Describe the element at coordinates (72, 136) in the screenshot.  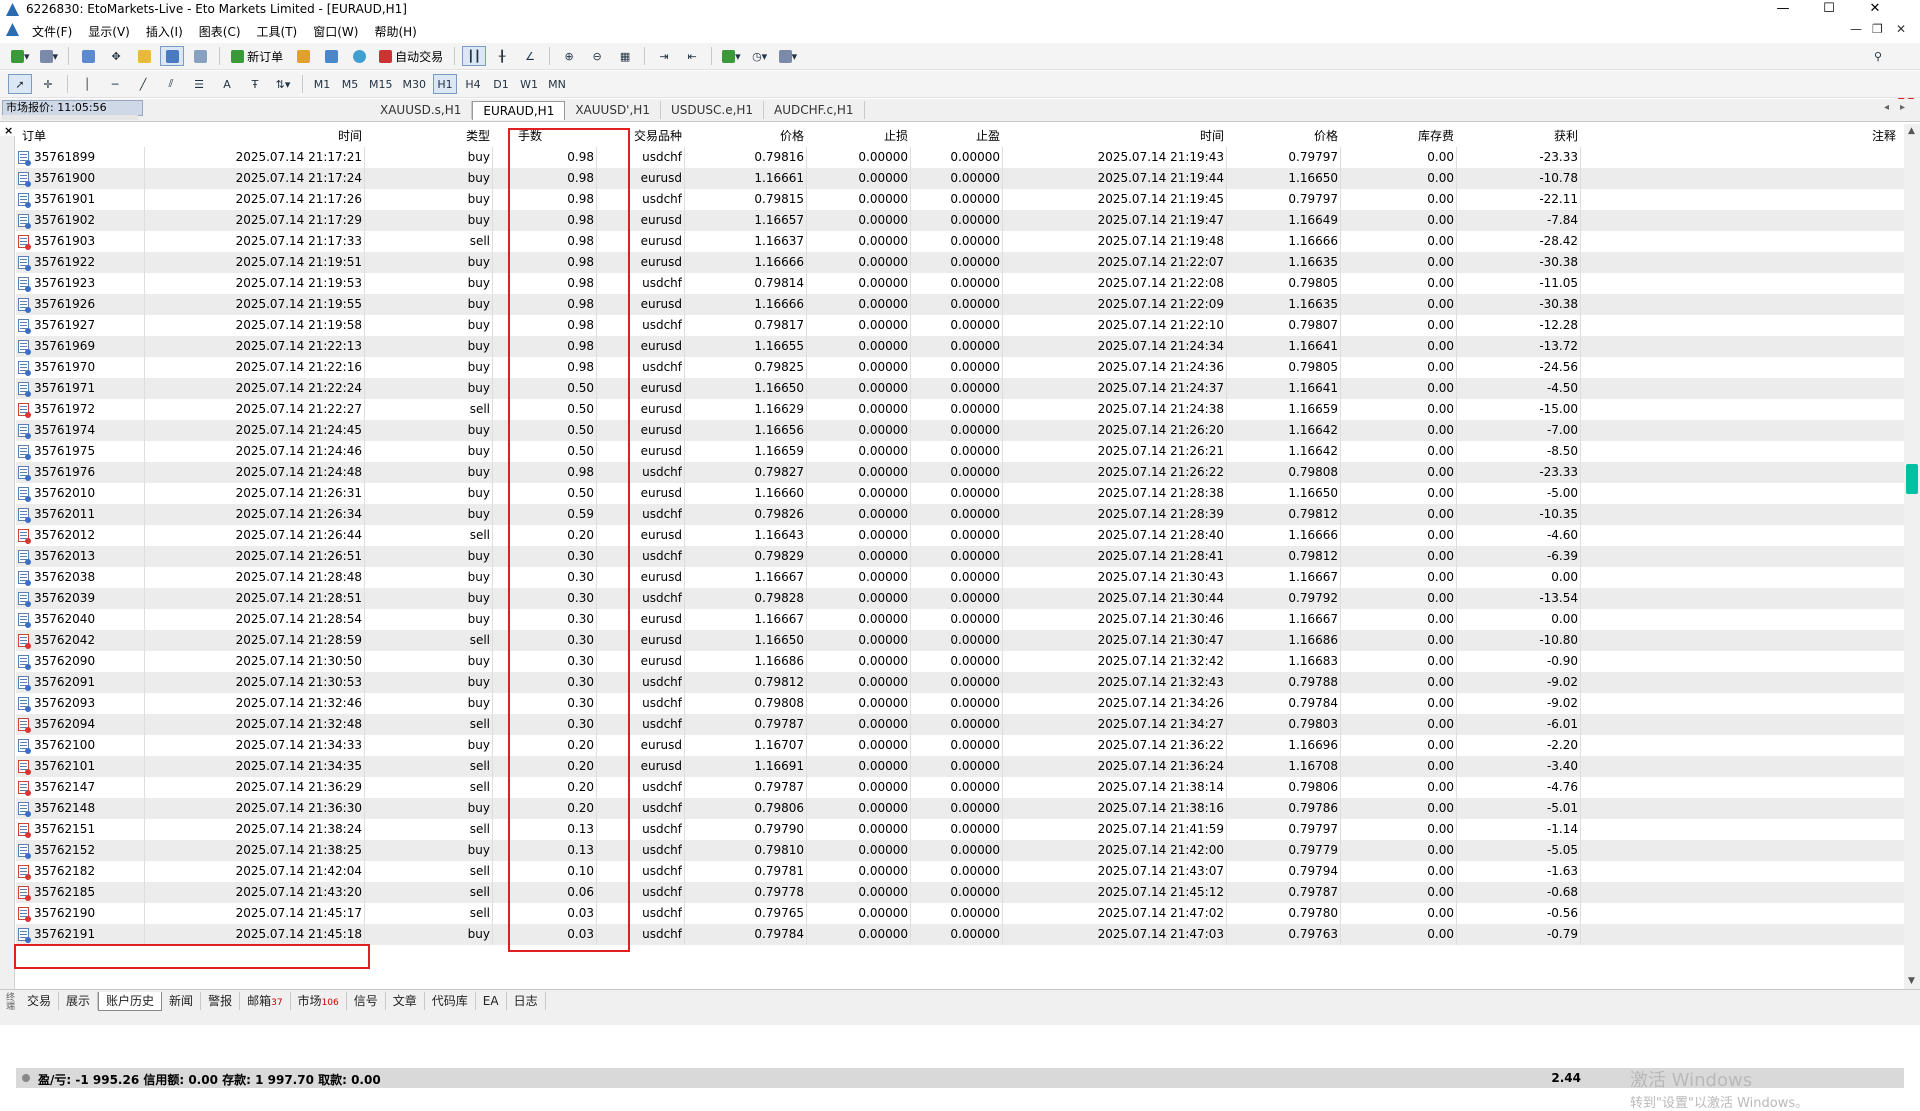
I see `header-order: 订单` at that location.